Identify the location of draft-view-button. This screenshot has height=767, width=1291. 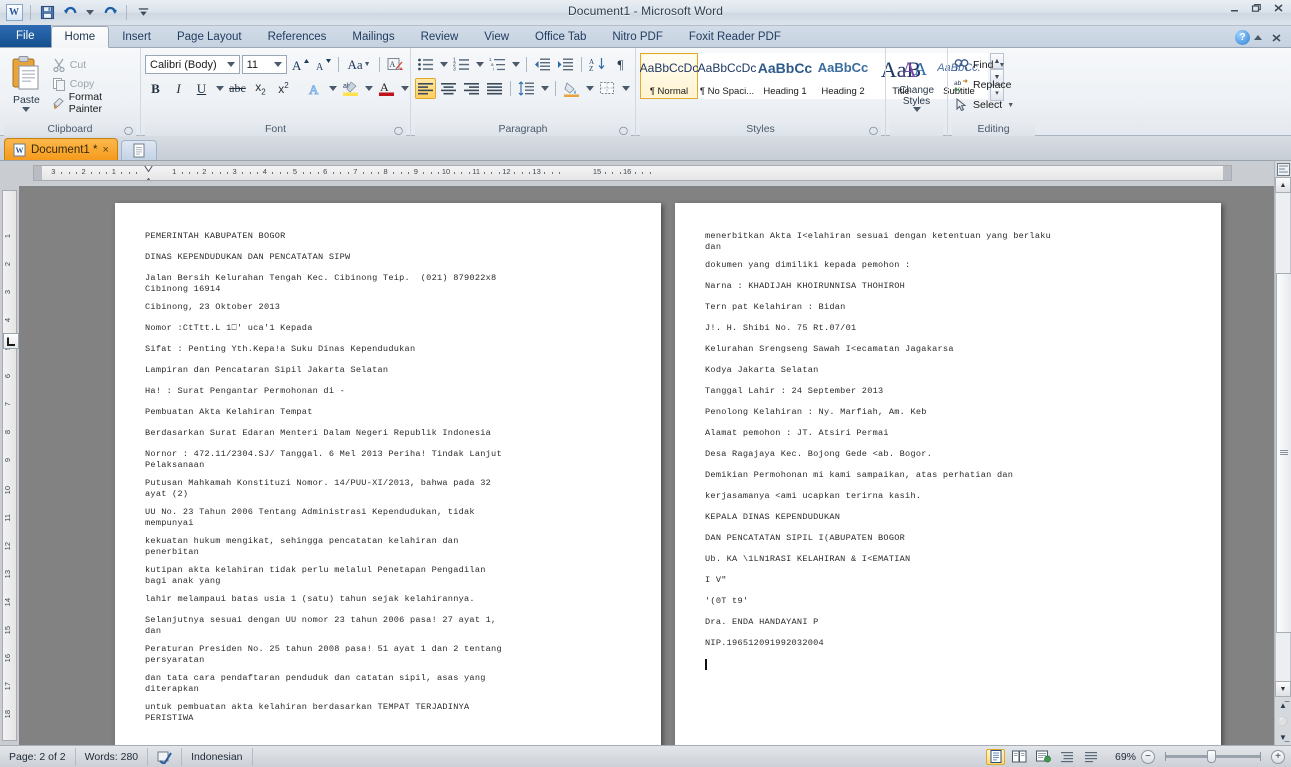
(1091, 757).